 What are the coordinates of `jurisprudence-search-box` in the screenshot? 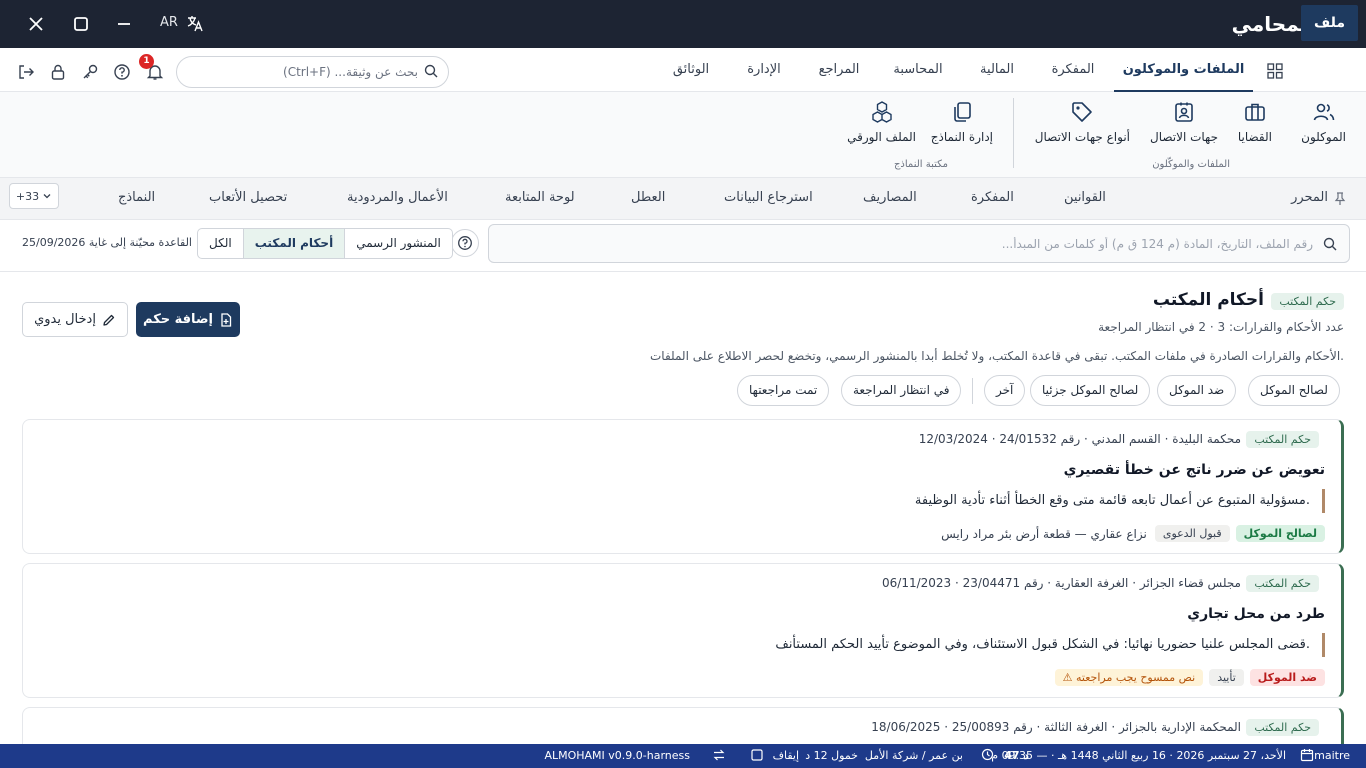 It's located at (919, 243).